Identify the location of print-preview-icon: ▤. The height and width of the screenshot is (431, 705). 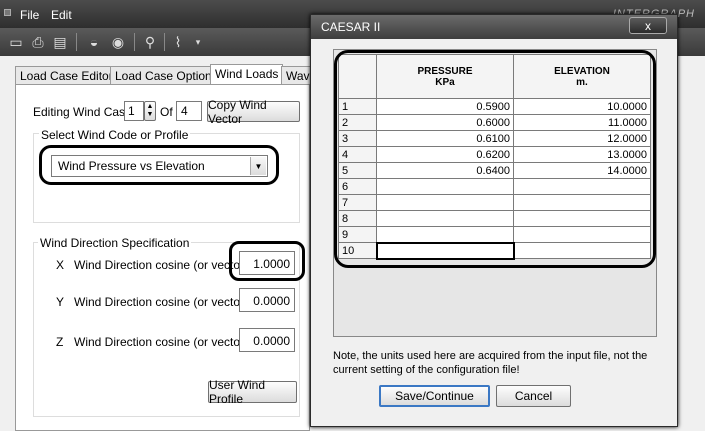
(60, 42).